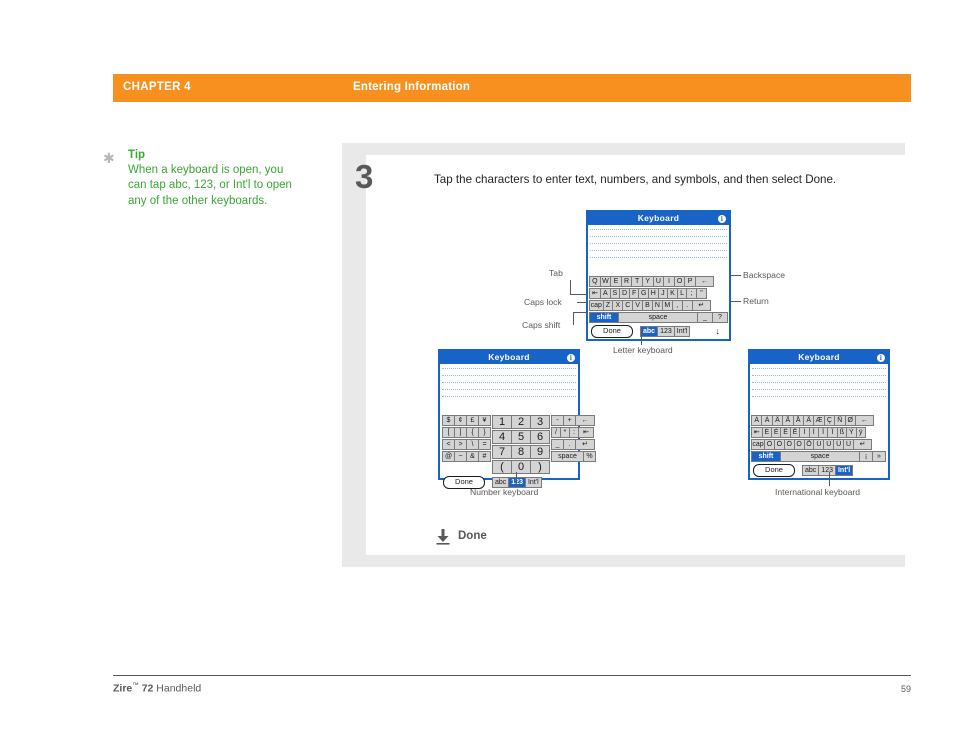  I want to click on device-title-text: Keyboard, so click(509, 357).